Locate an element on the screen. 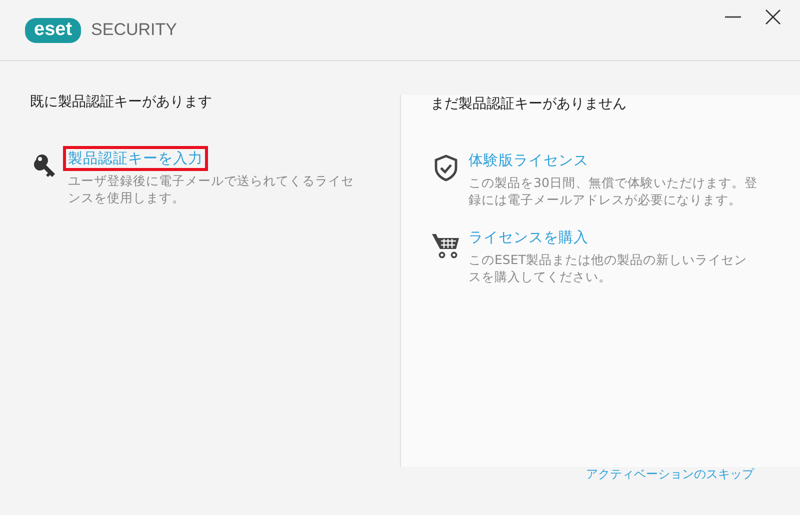  section-heading: まだ製品認証キーがありません is located at coordinates (529, 104).